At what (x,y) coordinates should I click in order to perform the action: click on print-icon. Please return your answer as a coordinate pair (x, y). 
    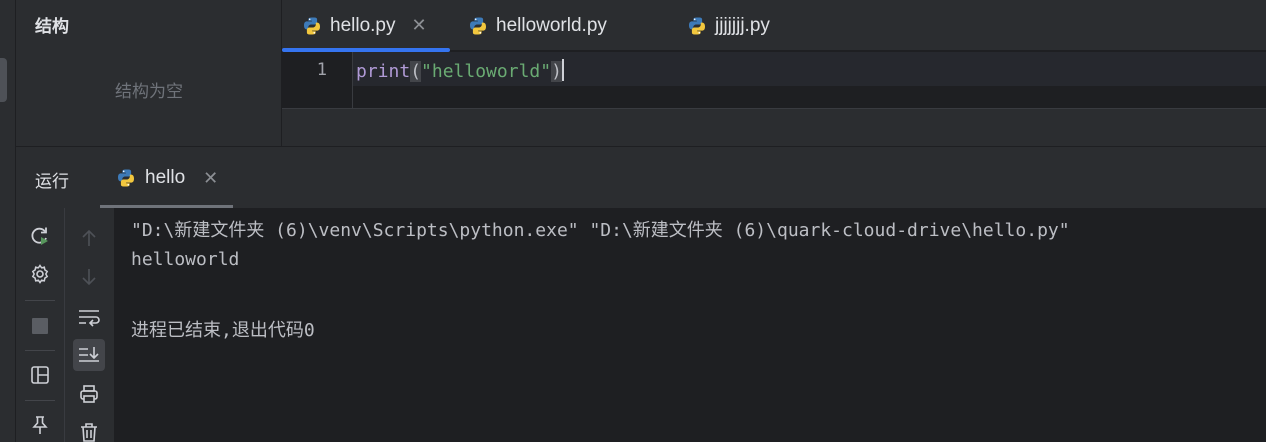
    Looking at the image, I should click on (89, 394).